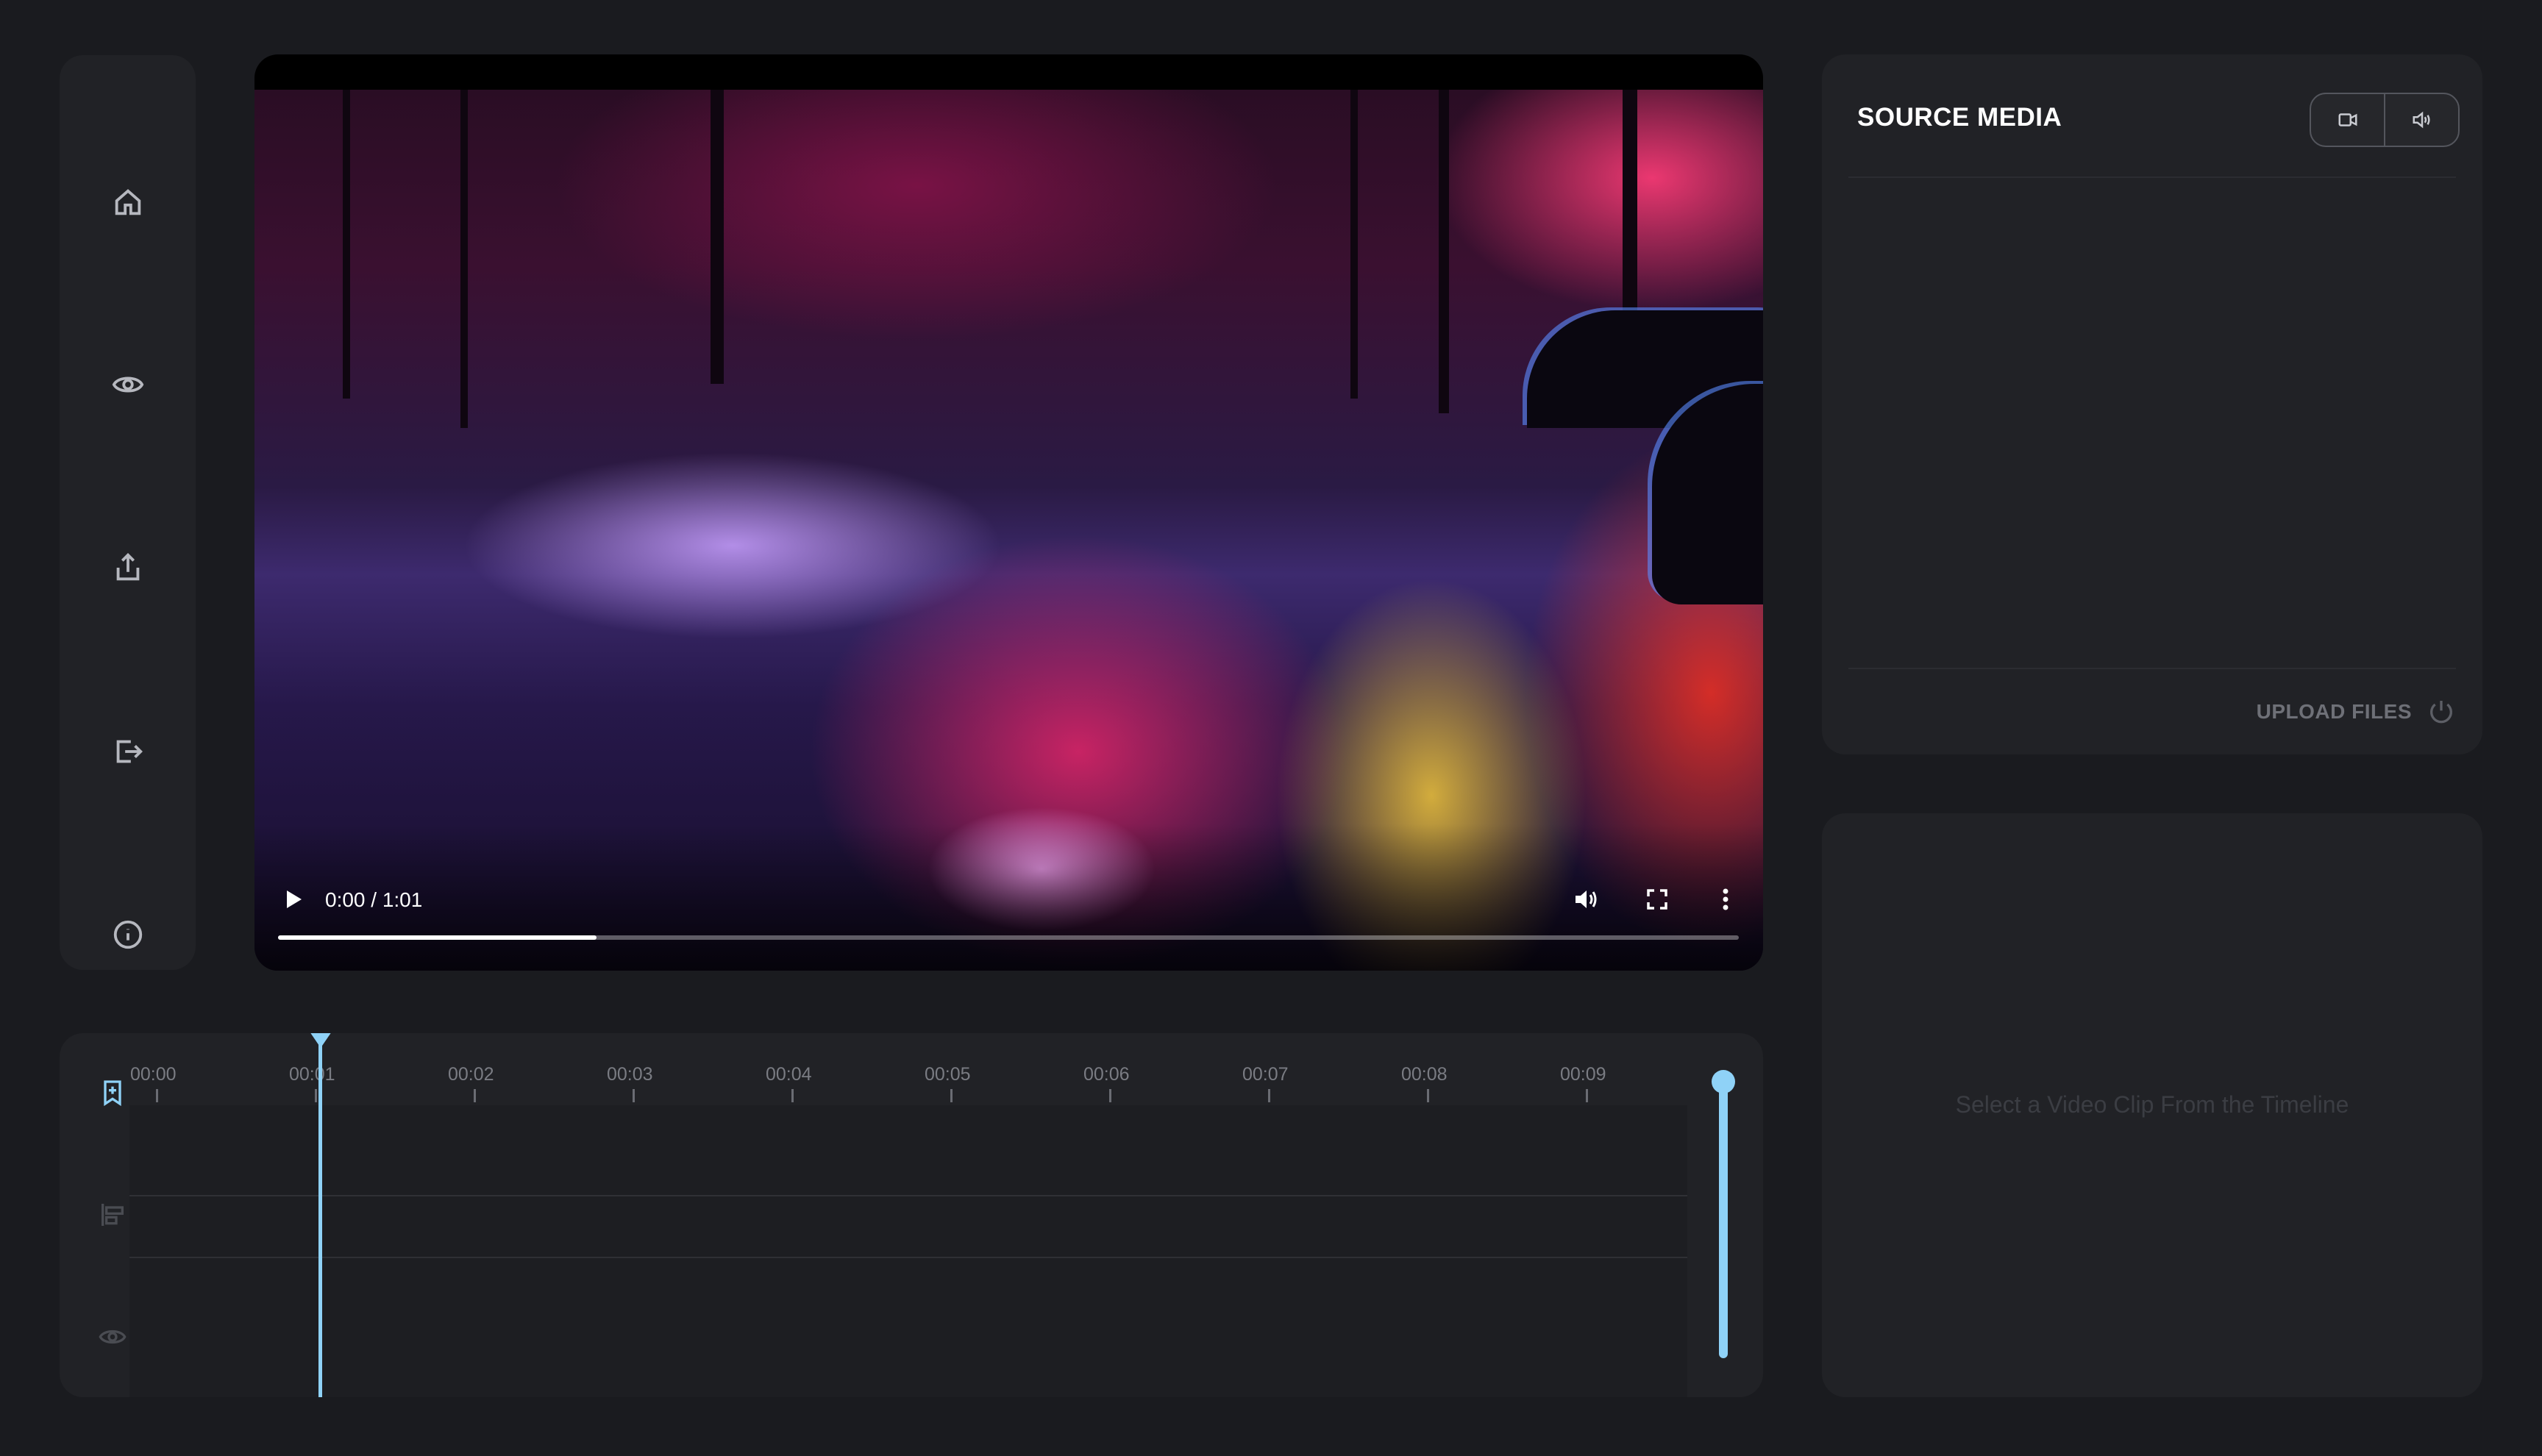 This screenshot has height=1456, width=2542. I want to click on upload-files-label: UPLOAD FILES, so click(2334, 711).